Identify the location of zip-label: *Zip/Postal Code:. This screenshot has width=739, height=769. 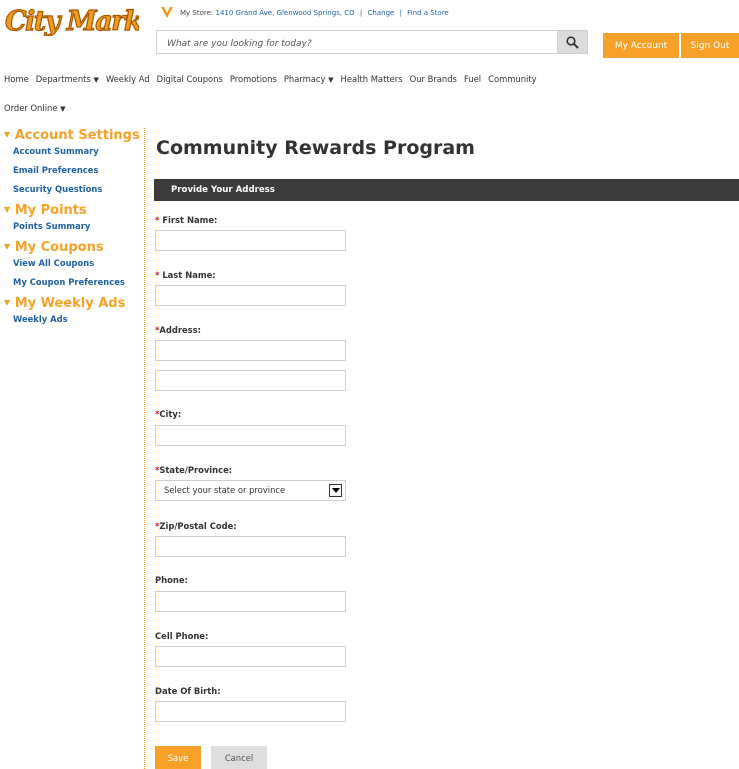
(196, 526).